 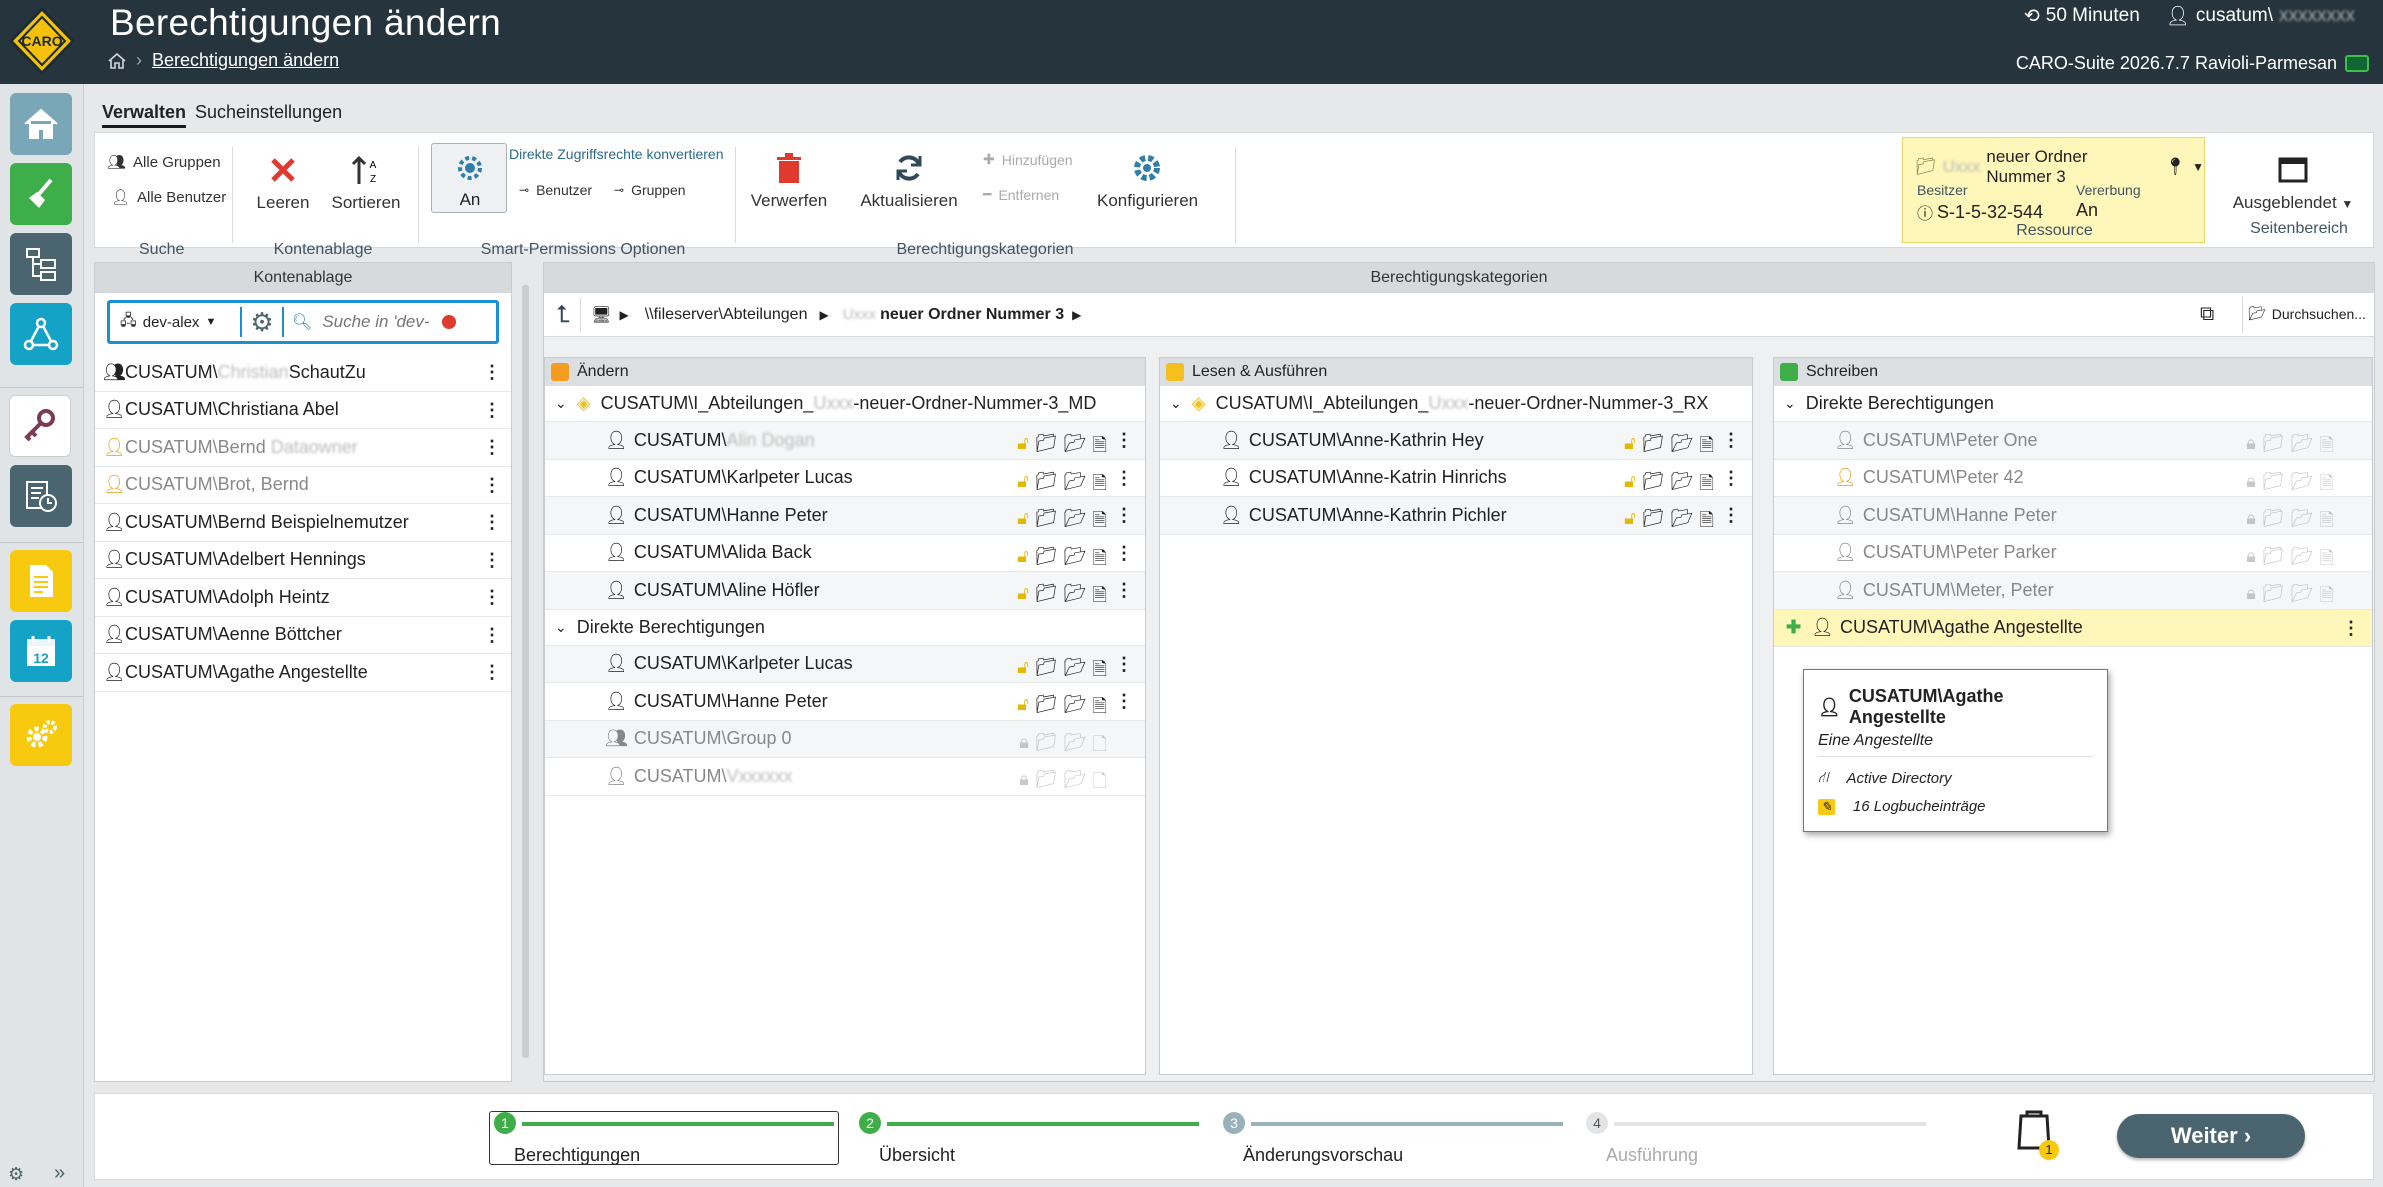 What do you see at coordinates (303, 410) in the screenshot?
I see `list-item: 👤︎ CUSATUM\ Christiana Abel ⋮` at bounding box center [303, 410].